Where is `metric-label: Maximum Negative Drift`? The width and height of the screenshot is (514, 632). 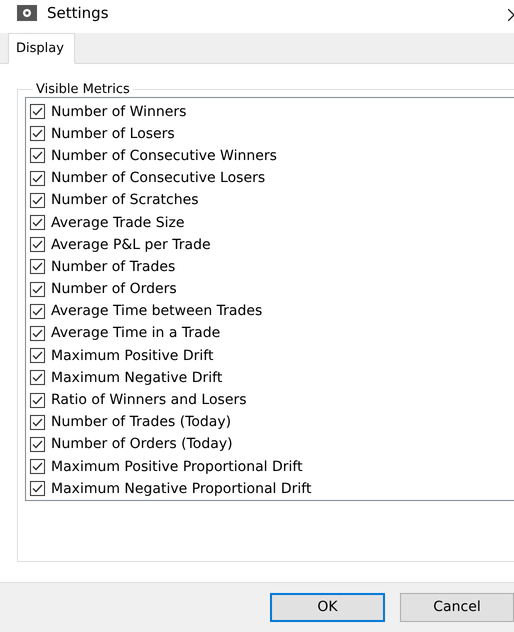 metric-label: Maximum Negative Drift is located at coordinates (136, 378).